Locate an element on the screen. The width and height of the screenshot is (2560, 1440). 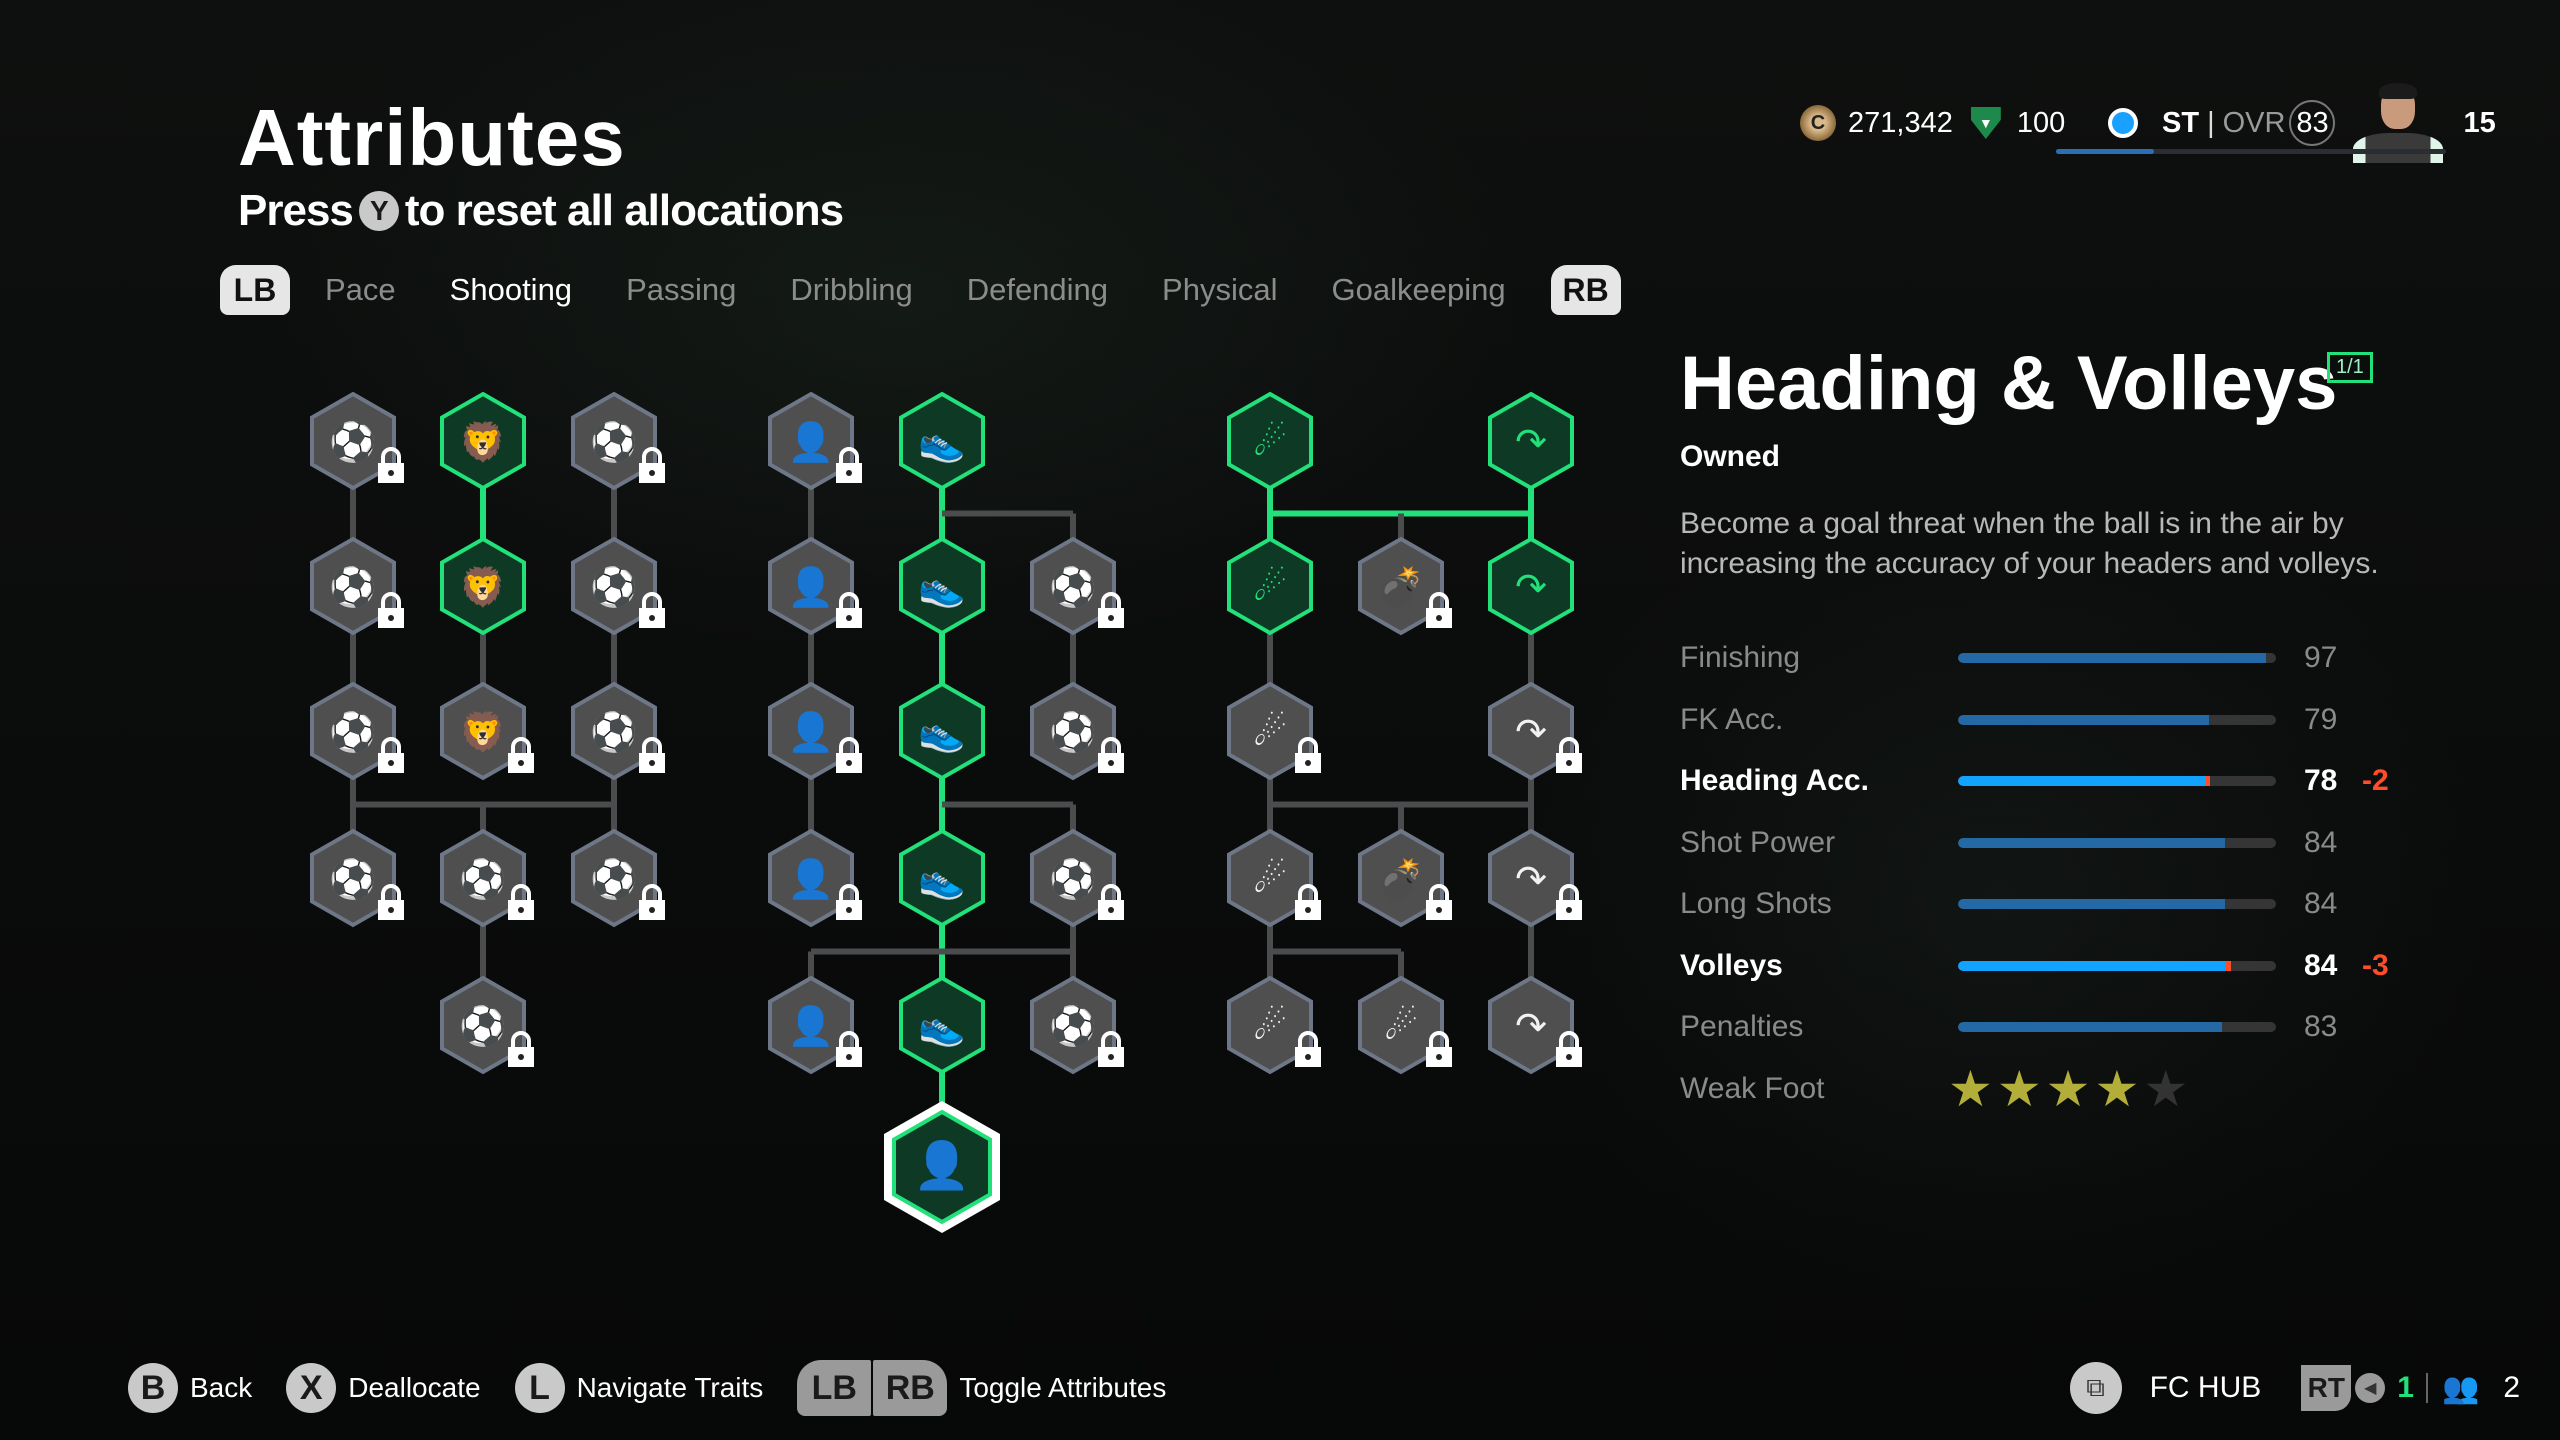
trait-node-g2c5: ⚽ is located at coordinates (1077, 1025).